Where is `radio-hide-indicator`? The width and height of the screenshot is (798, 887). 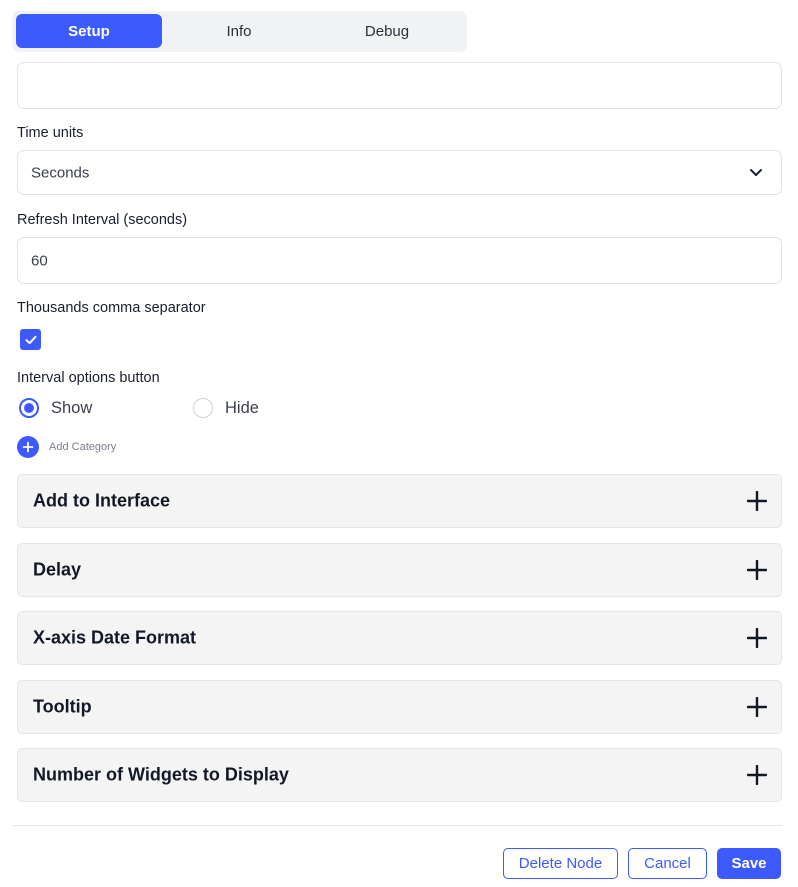 radio-hide-indicator is located at coordinates (203, 408).